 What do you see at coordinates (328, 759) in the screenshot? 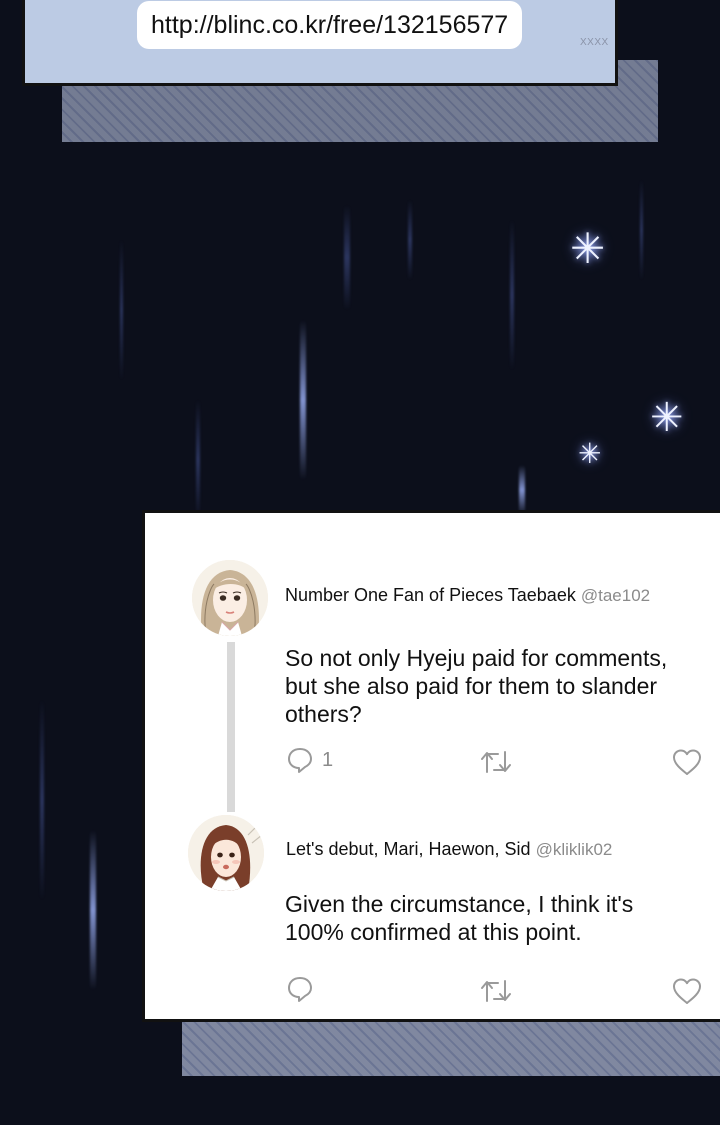
I see `reply-count: 1` at bounding box center [328, 759].